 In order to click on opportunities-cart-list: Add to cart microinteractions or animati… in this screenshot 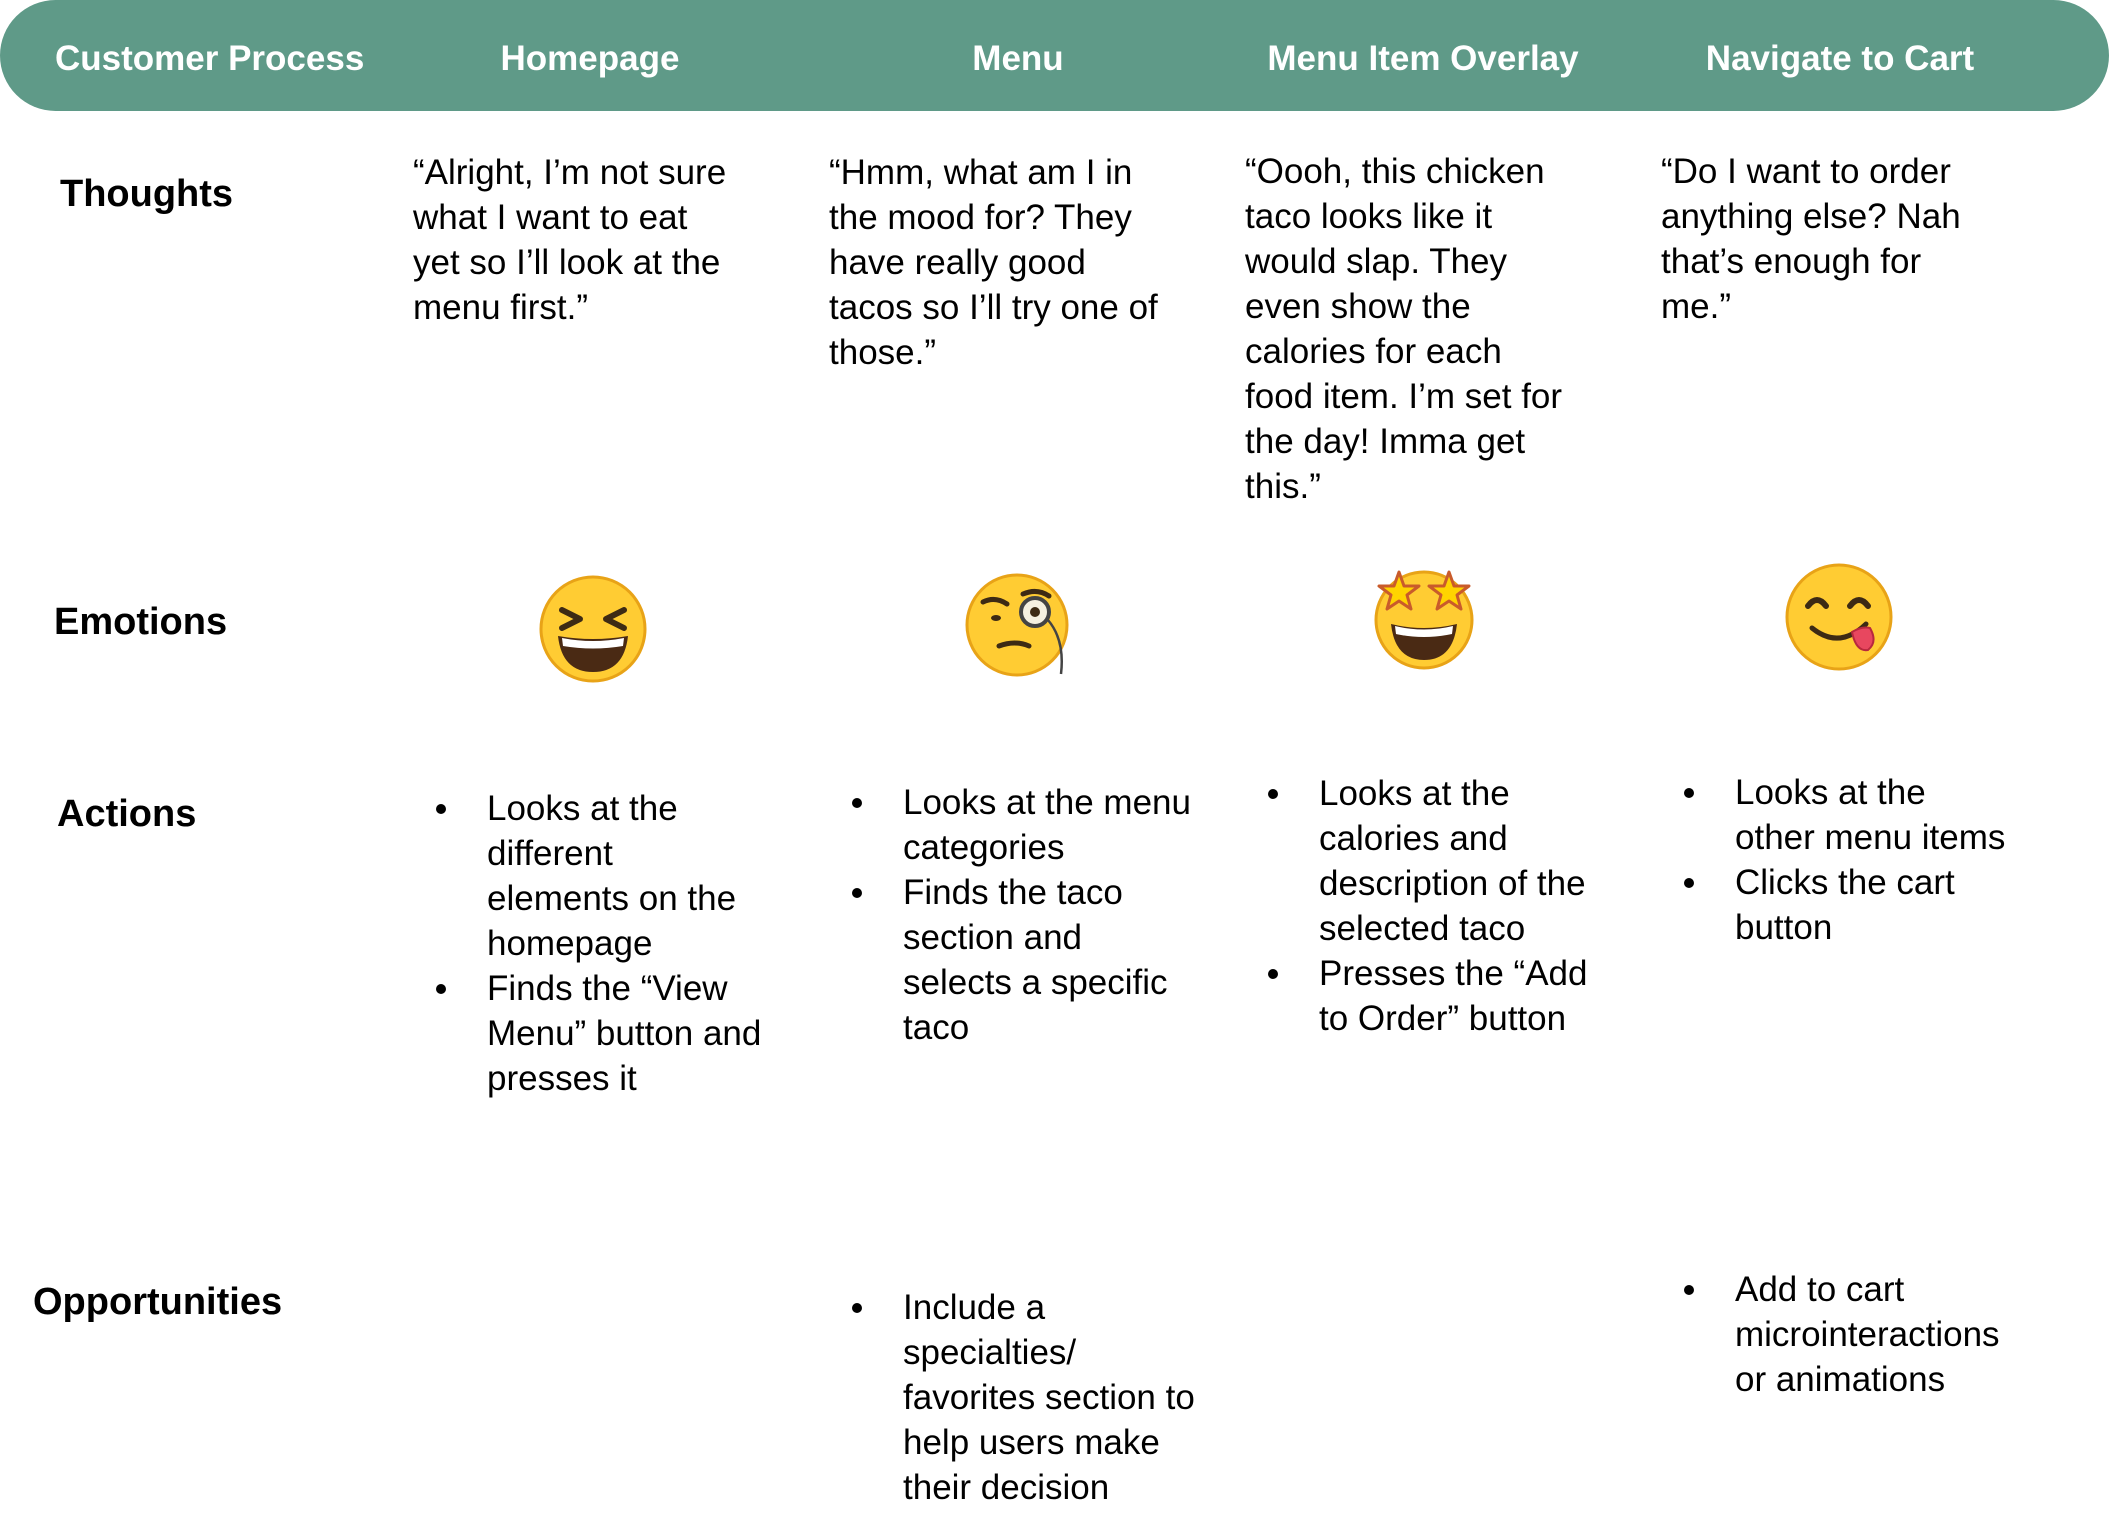, I will do `click(1840, 1334)`.